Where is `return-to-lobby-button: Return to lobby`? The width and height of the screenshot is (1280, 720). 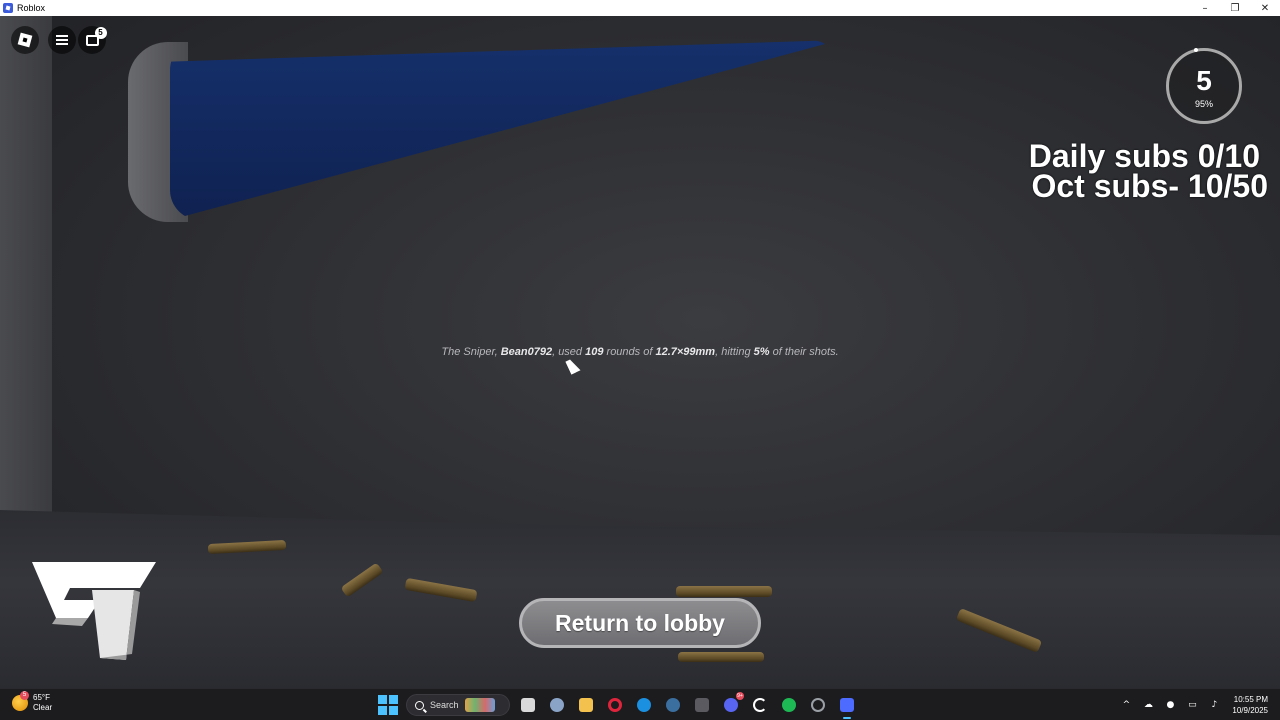 return-to-lobby-button: Return to lobby is located at coordinates (640, 623).